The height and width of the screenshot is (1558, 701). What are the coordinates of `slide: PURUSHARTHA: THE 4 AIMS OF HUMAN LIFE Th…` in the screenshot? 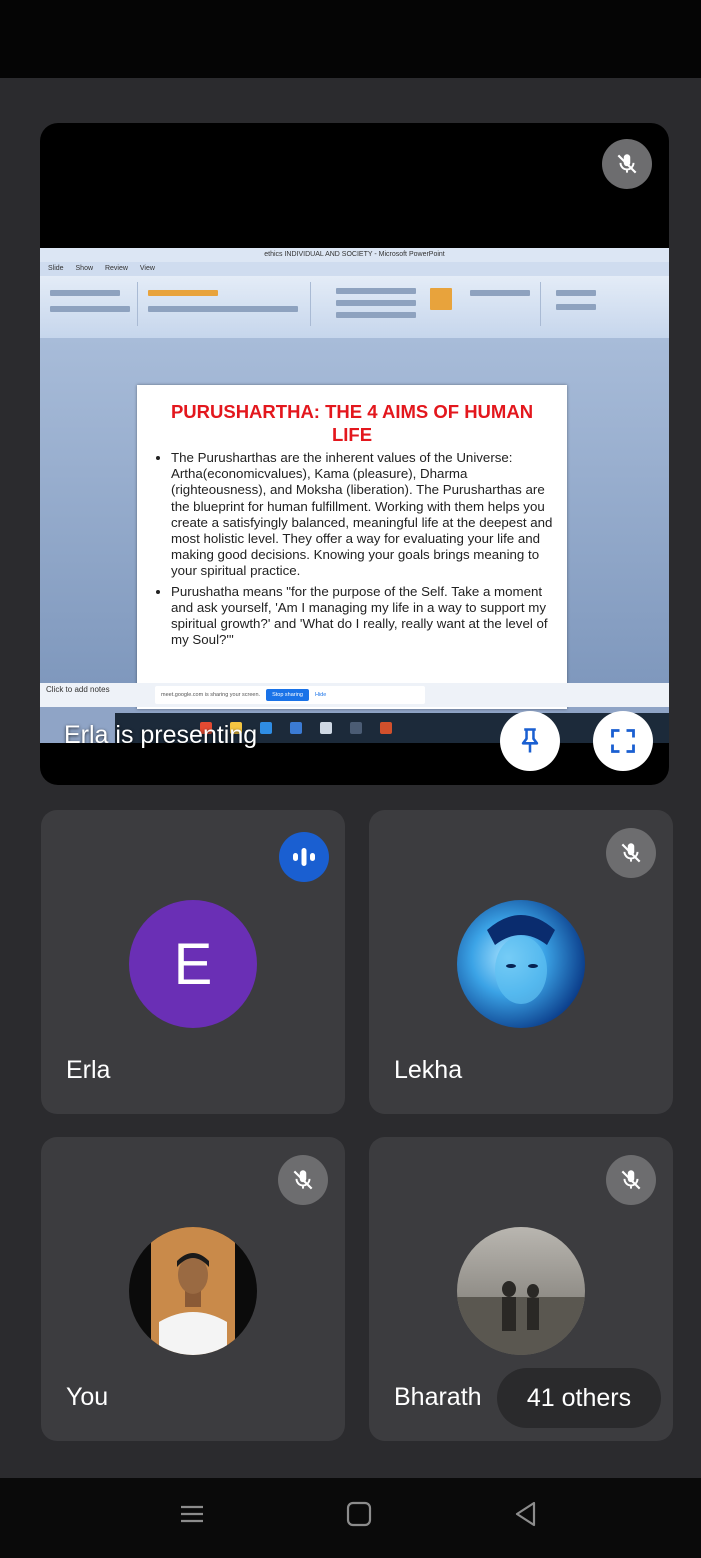 It's located at (352, 547).